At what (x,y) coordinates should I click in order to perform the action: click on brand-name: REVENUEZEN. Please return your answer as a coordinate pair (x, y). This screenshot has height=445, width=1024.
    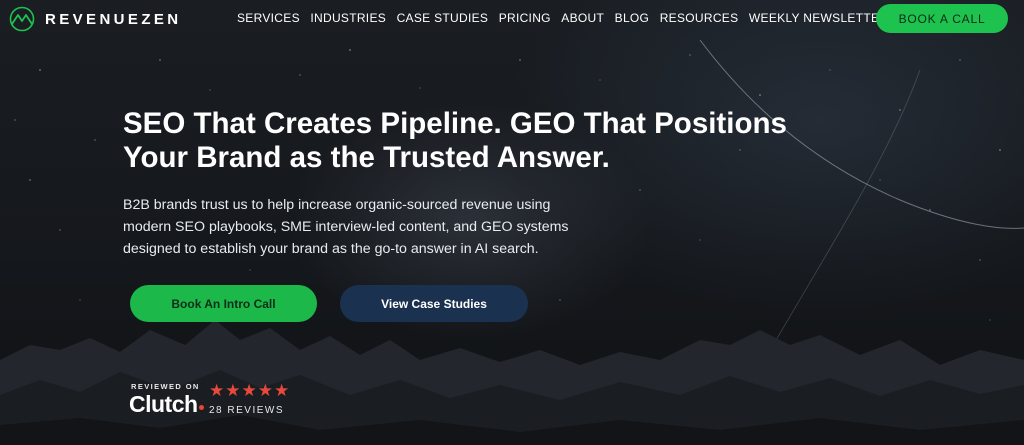
    Looking at the image, I should click on (113, 19).